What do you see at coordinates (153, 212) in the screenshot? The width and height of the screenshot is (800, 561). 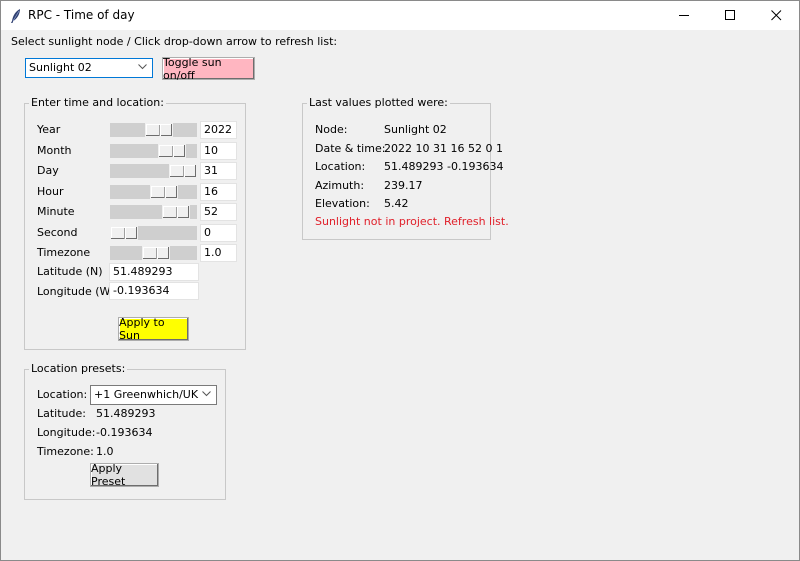 I see `minute-slider` at bounding box center [153, 212].